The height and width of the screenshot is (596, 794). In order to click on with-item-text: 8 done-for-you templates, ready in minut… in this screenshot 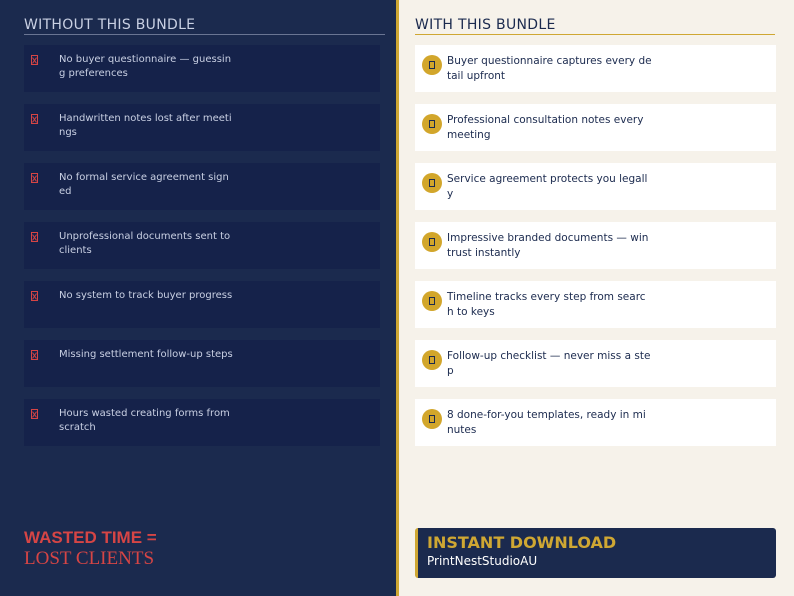, I will do `click(546, 422)`.